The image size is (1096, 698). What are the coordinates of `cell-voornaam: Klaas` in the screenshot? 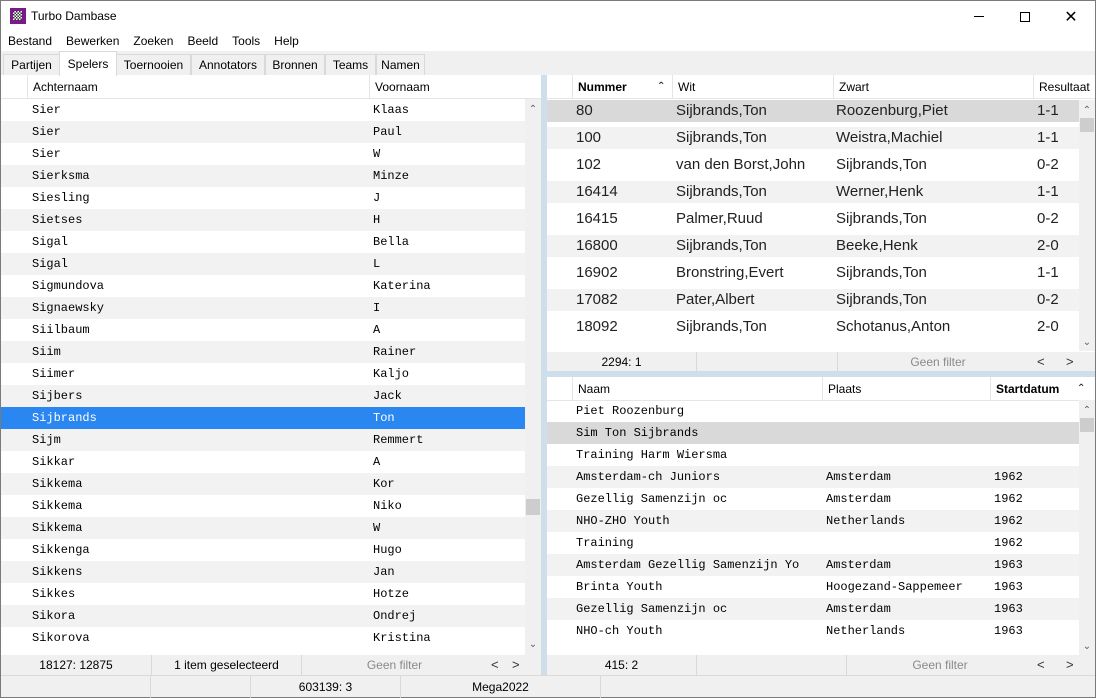 It's located at (391, 110).